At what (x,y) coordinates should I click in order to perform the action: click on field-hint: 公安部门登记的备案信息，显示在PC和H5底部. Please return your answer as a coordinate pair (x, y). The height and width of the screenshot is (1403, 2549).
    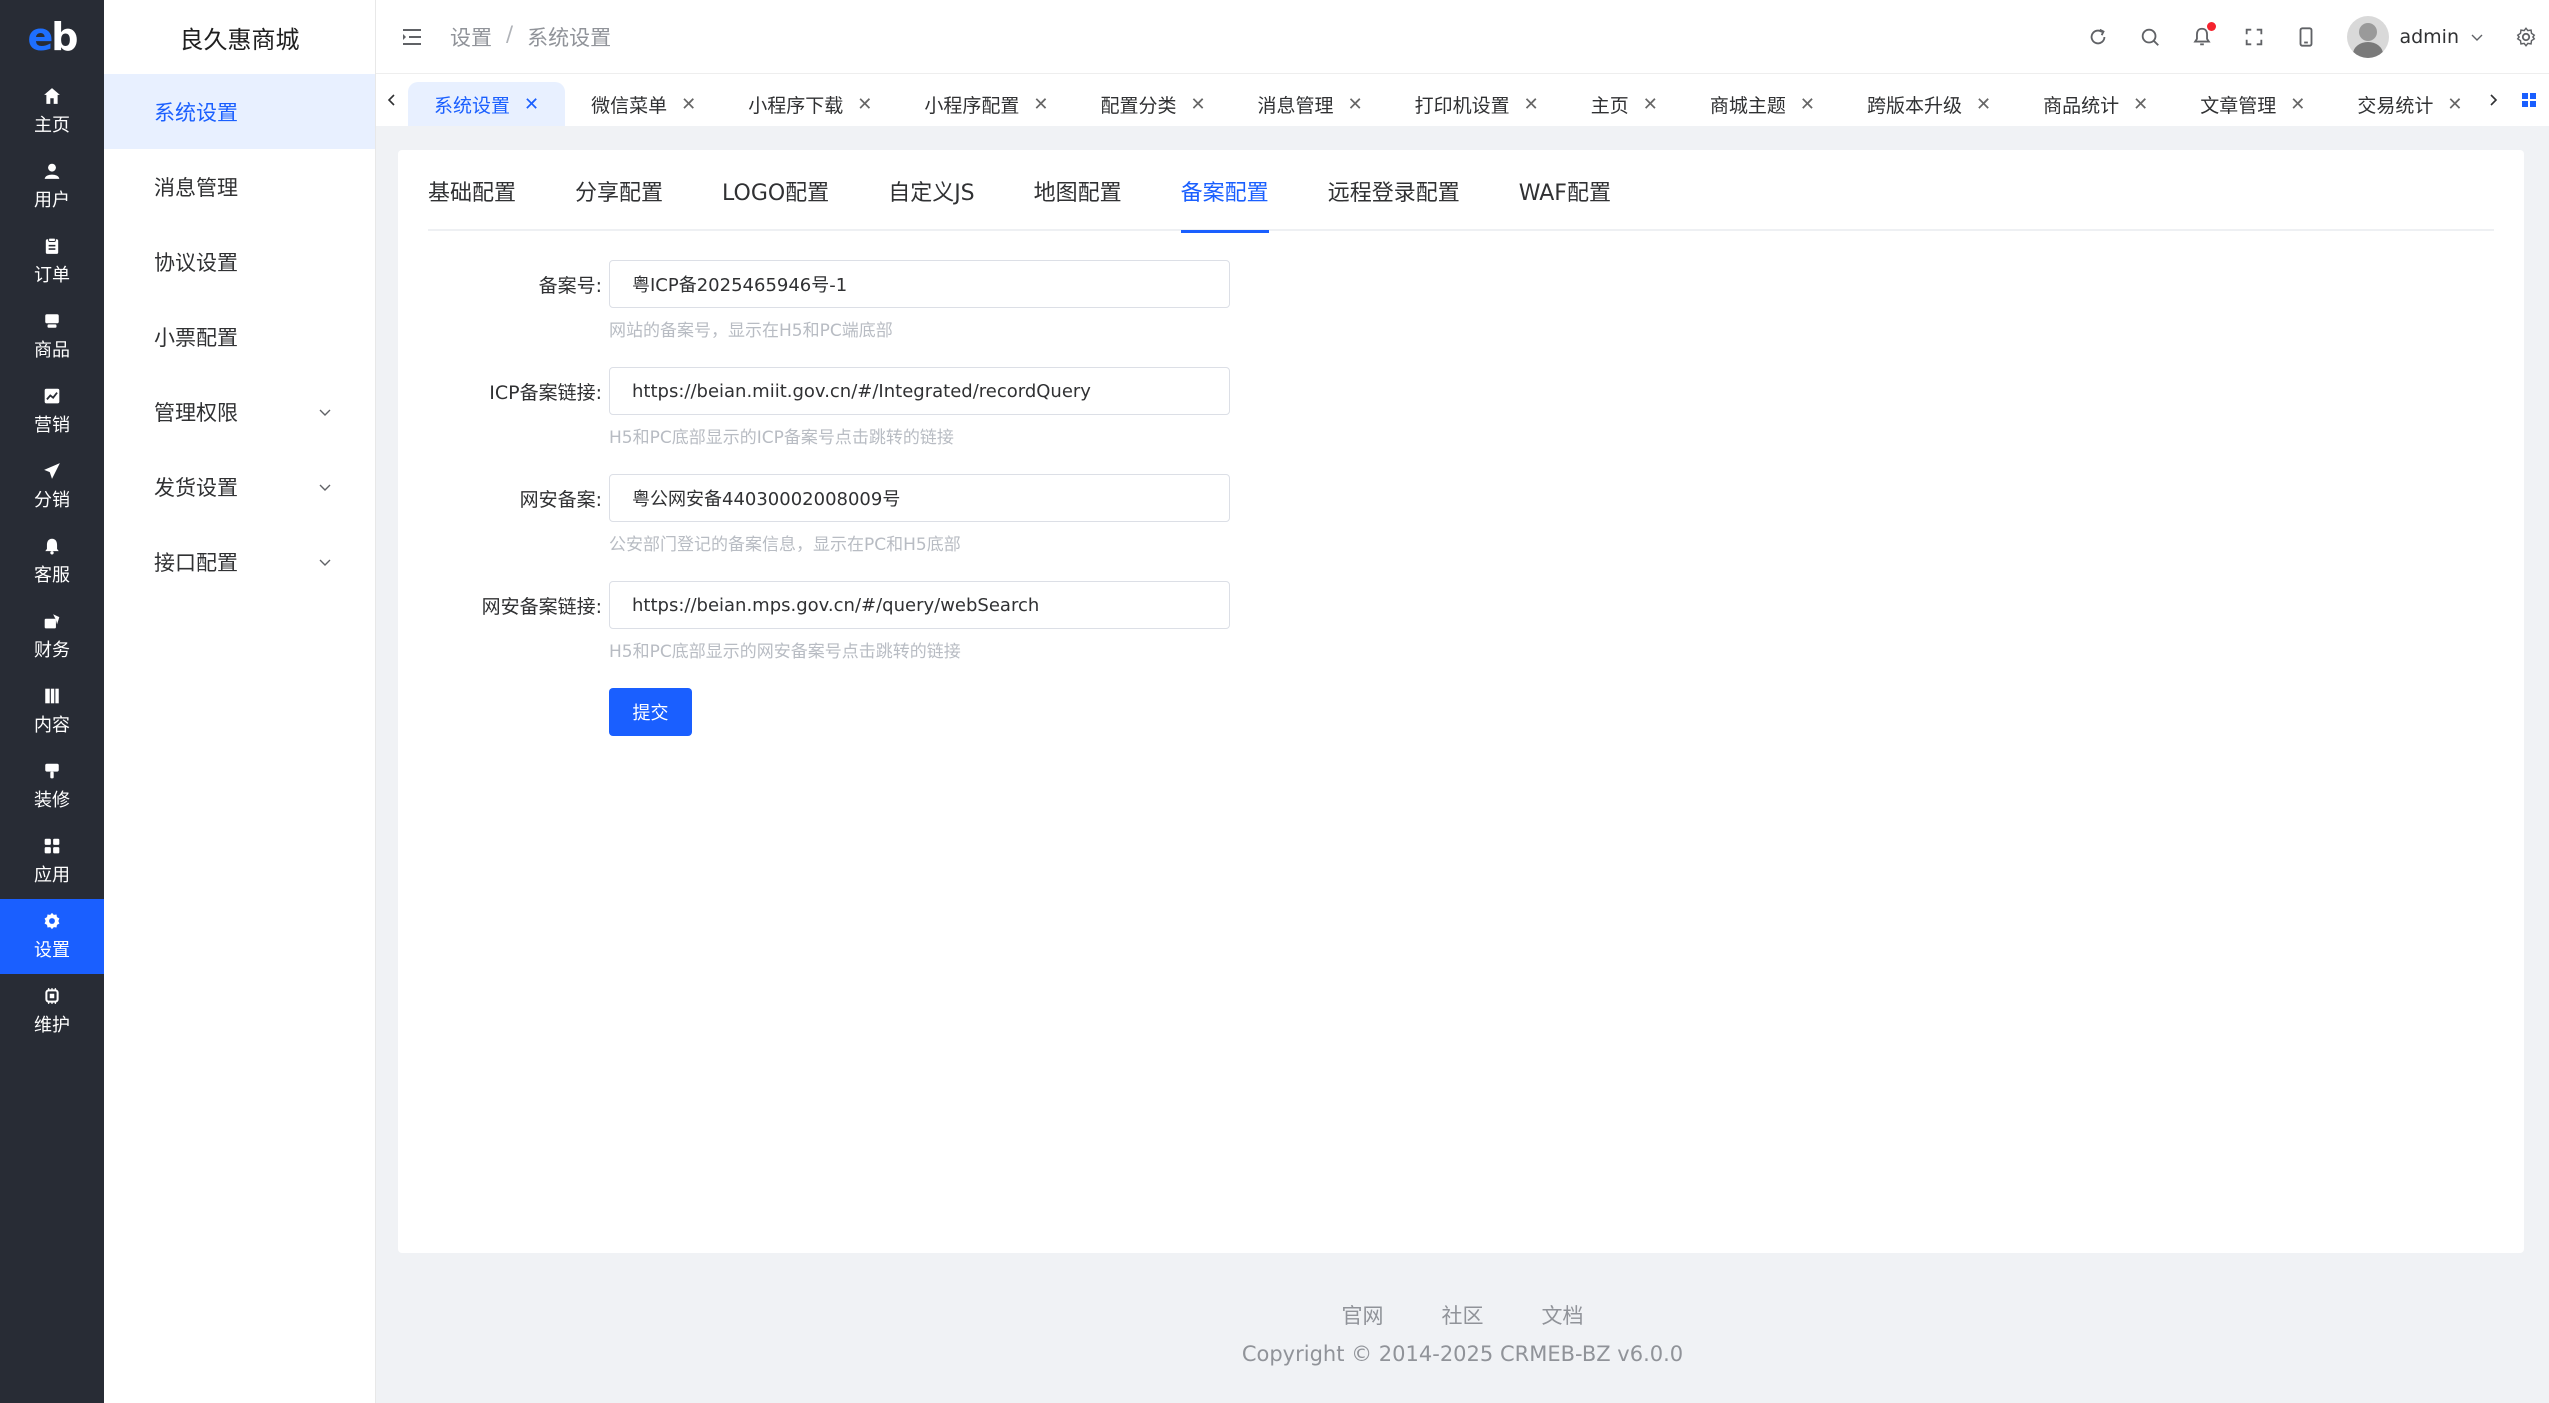
    Looking at the image, I should click on (785, 545).